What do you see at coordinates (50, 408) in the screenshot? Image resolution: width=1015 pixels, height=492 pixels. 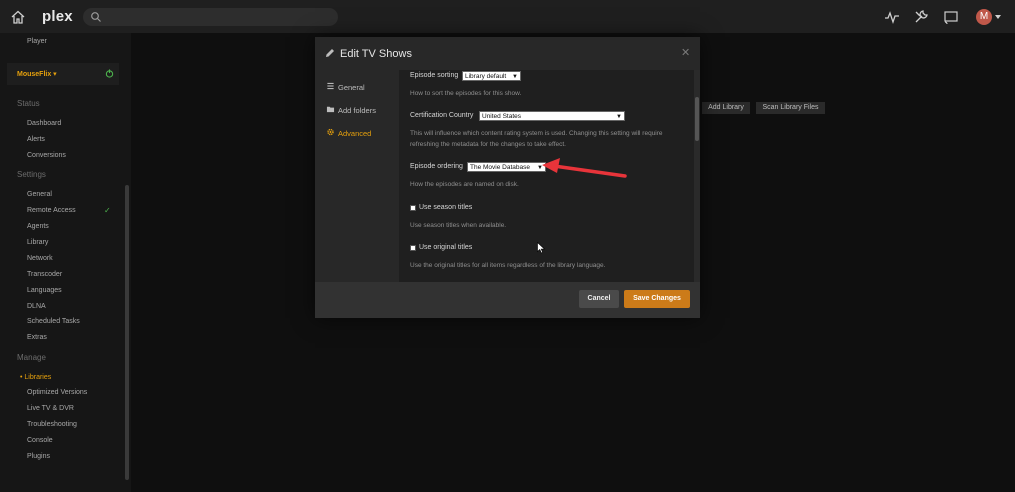 I see `sidebar-item-live-tv-dvr: Live TV & DVR` at bounding box center [50, 408].